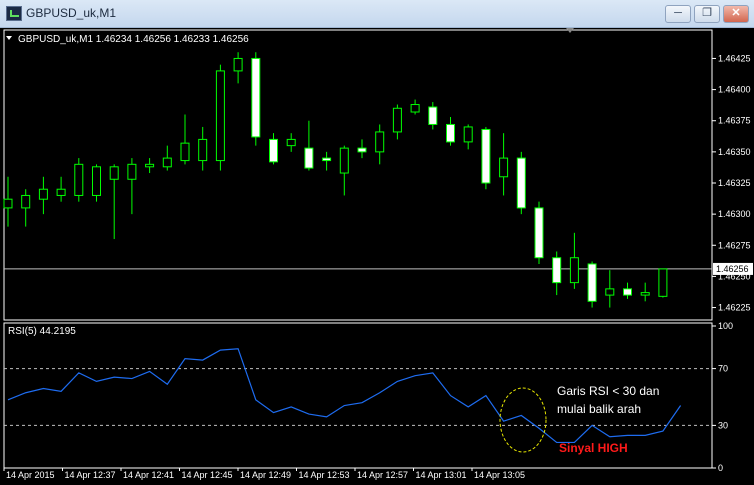 Image resolution: width=754 pixels, height=485 pixels. I want to click on current-price-label: 1.46256, so click(732, 269).